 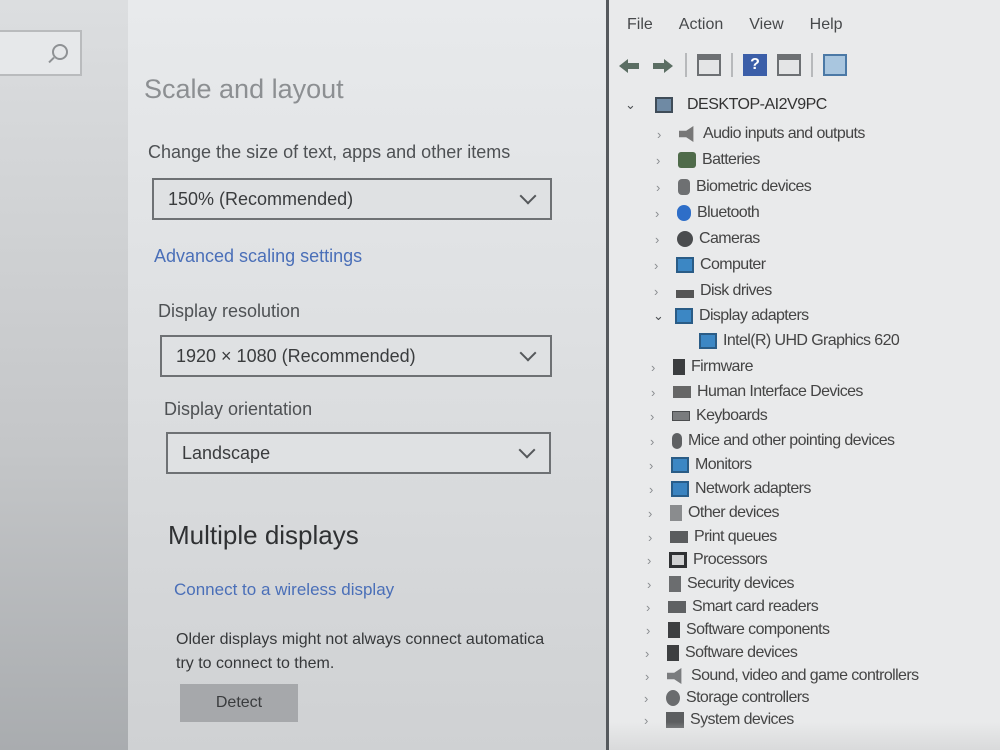 What do you see at coordinates (687, 160) in the screenshot?
I see `battery-icon` at bounding box center [687, 160].